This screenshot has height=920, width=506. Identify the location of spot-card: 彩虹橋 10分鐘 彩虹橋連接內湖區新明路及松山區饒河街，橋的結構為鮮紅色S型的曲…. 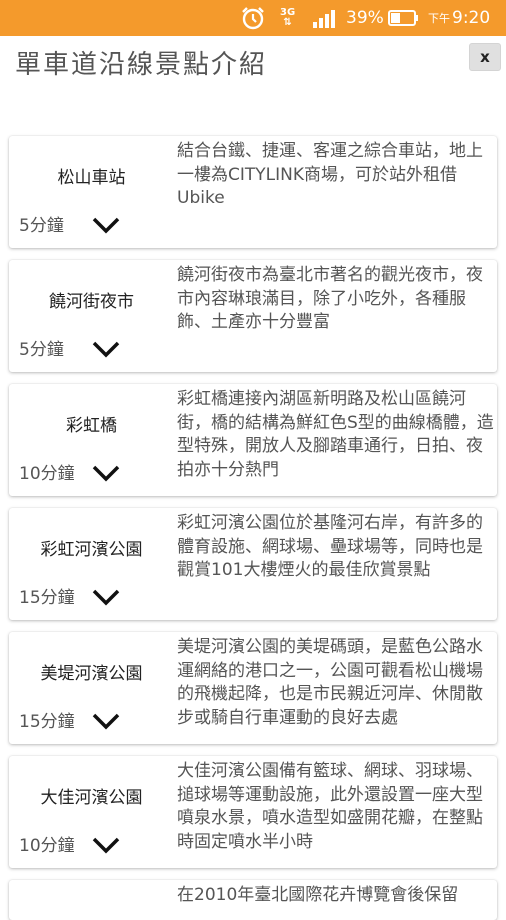
(253, 440).